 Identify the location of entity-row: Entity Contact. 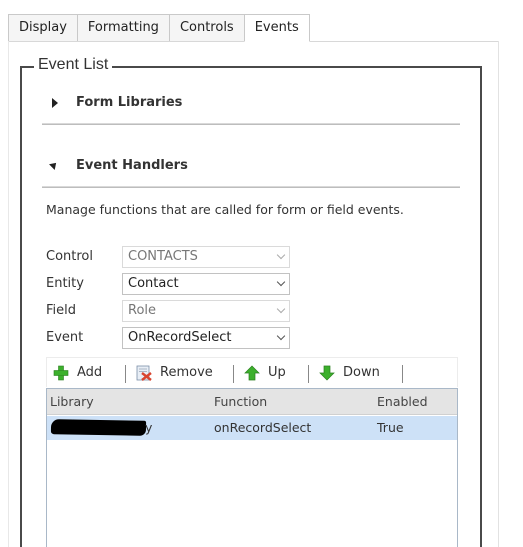
(171, 284).